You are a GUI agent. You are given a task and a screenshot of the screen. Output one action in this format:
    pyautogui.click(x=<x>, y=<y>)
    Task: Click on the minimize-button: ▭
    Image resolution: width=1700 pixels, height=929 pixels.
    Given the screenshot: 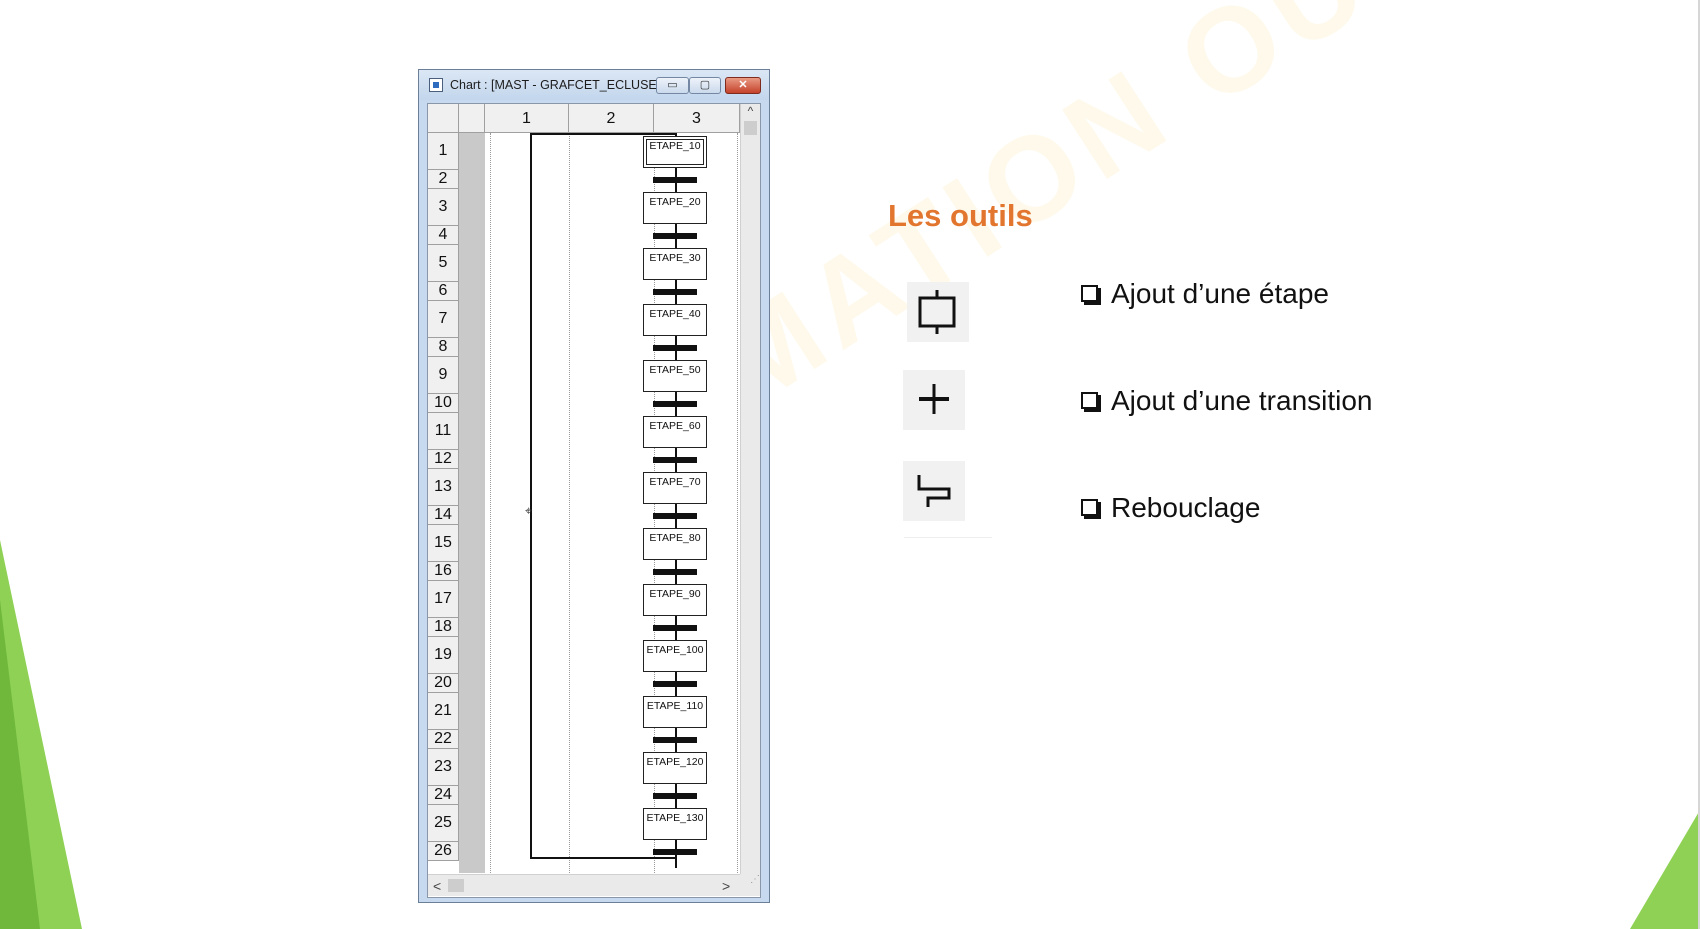 What is the action you would take?
    pyautogui.click(x=672, y=85)
    